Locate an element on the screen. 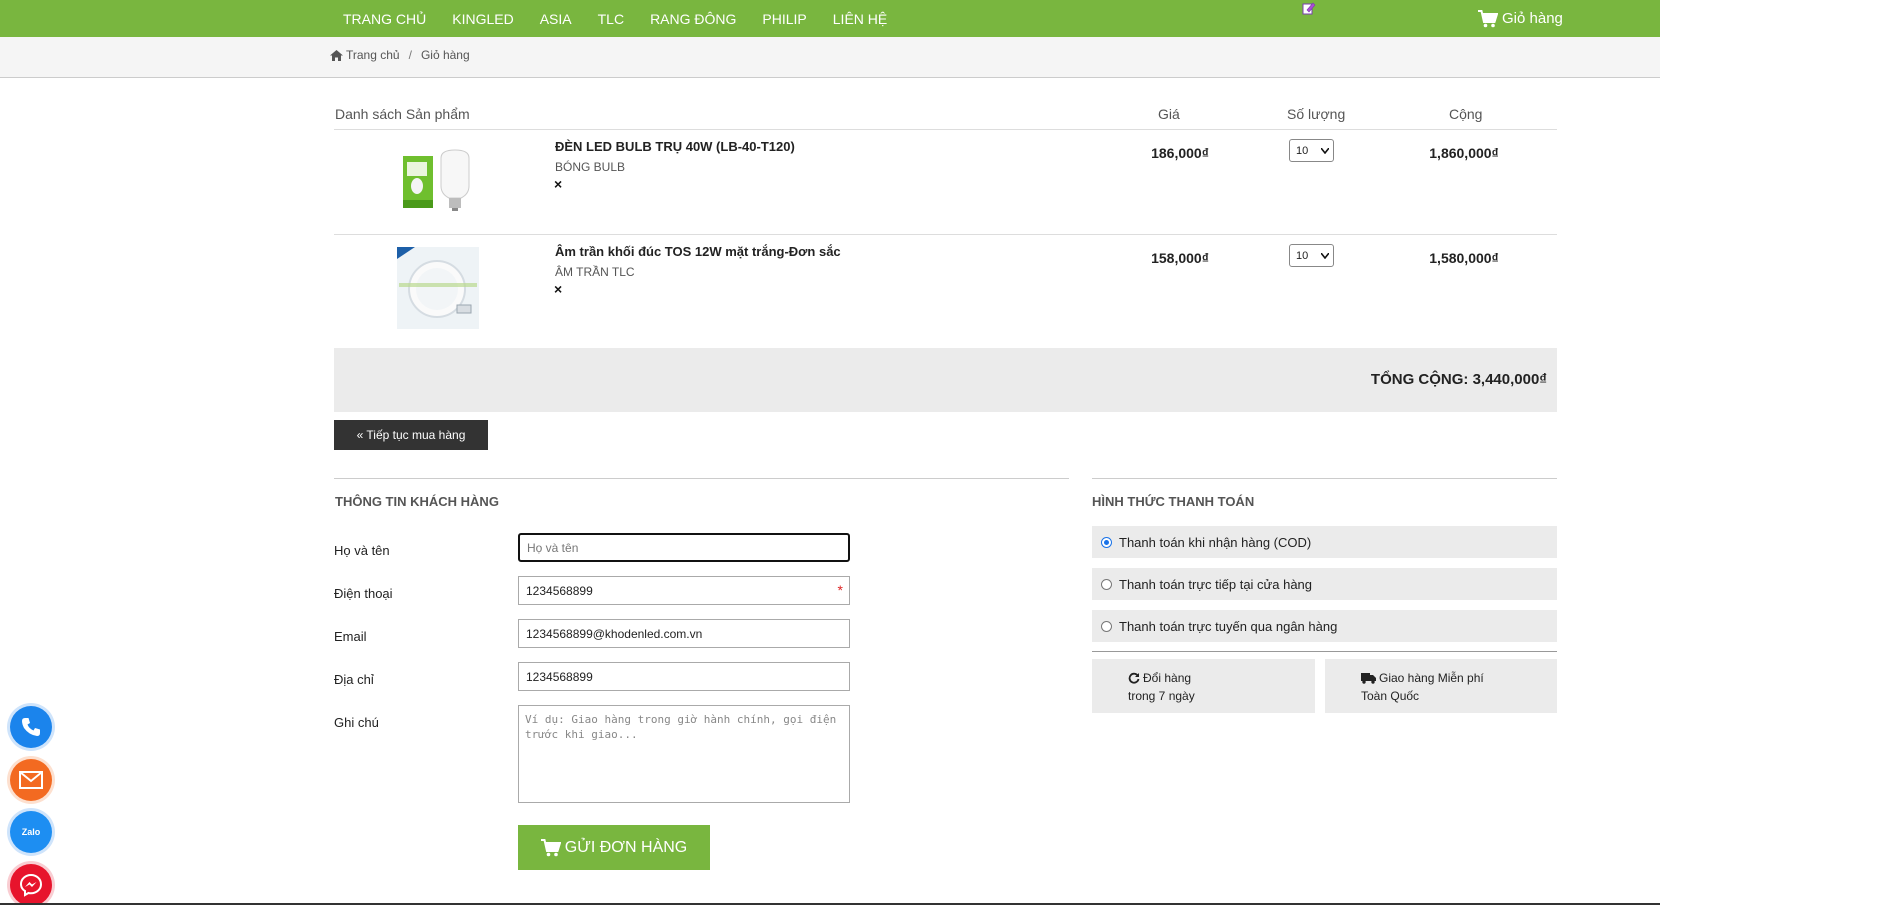  breadcrumb-bar: Trang chủ / Giỏ hàng is located at coordinates (830, 57).